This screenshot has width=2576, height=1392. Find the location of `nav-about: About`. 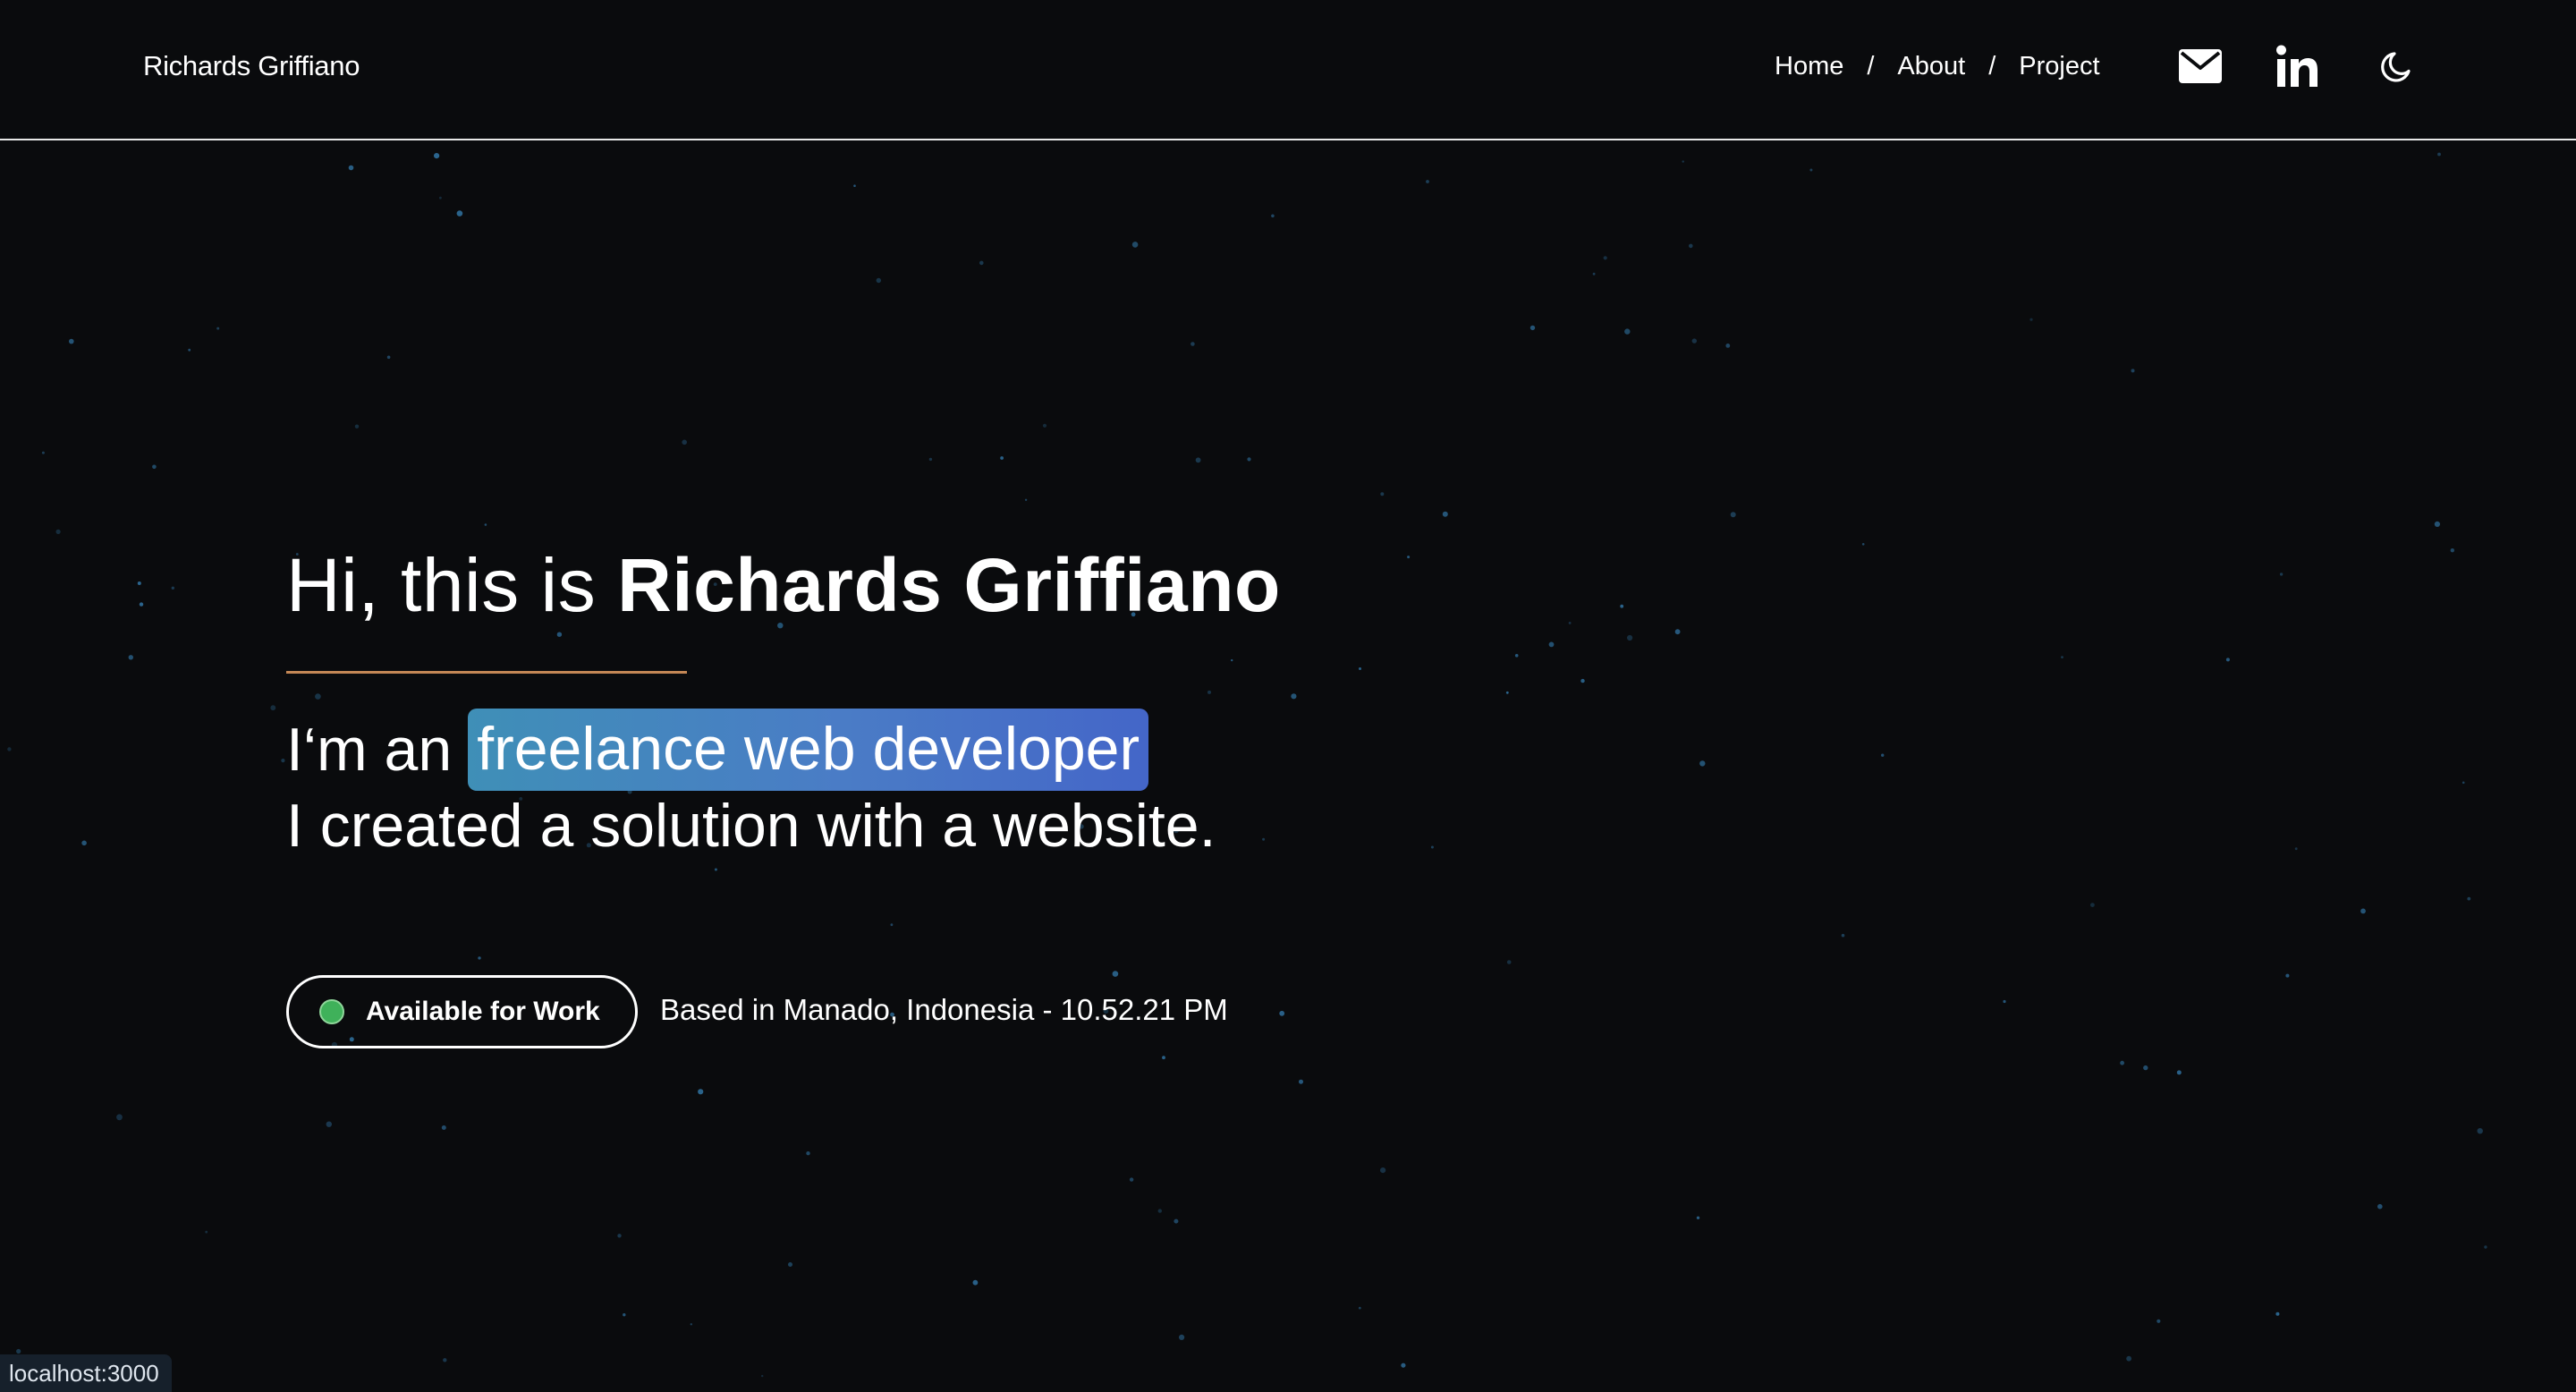

nav-about: About is located at coordinates (1931, 66).